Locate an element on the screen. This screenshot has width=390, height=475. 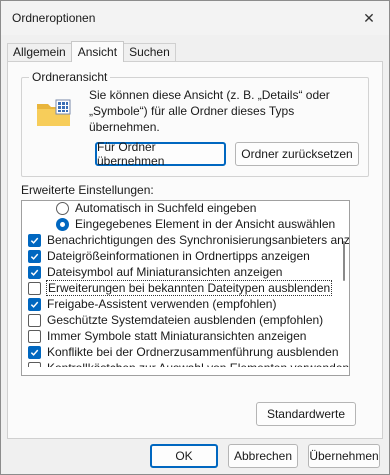
vertical-scrollbar is located at coordinates (345, 288).